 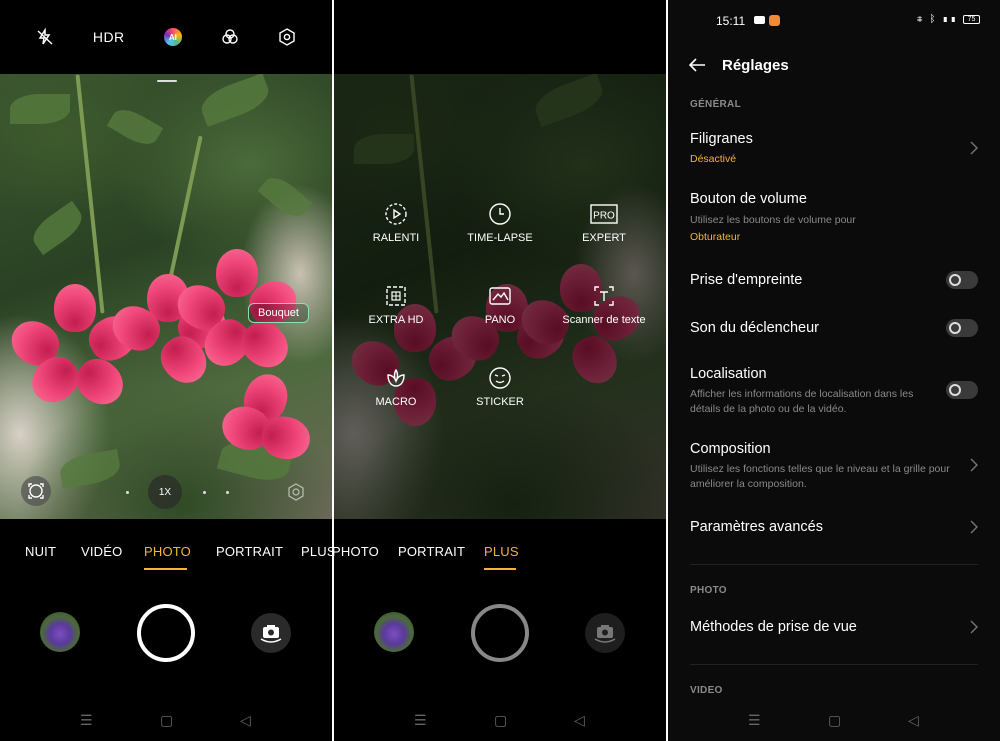 What do you see at coordinates (708, 590) in the screenshot?
I see `section-photo: PHOTO` at bounding box center [708, 590].